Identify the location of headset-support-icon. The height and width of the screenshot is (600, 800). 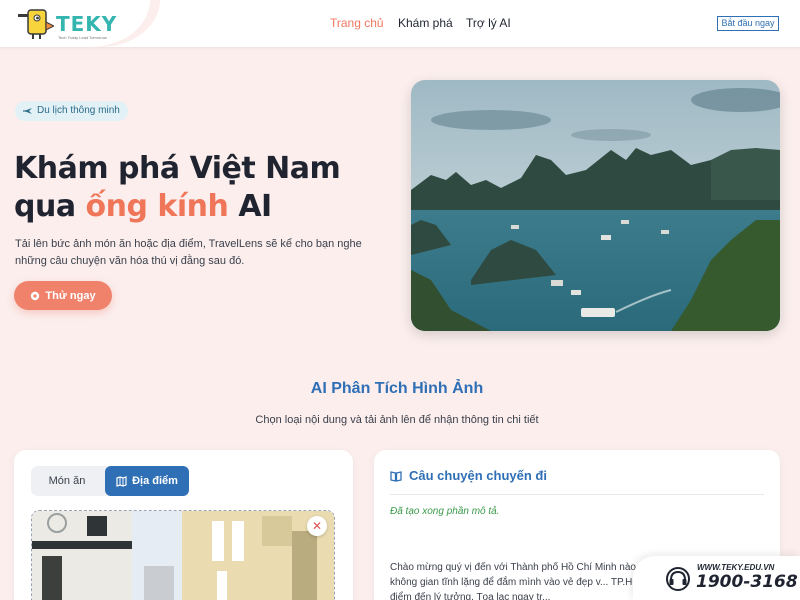
(678, 579).